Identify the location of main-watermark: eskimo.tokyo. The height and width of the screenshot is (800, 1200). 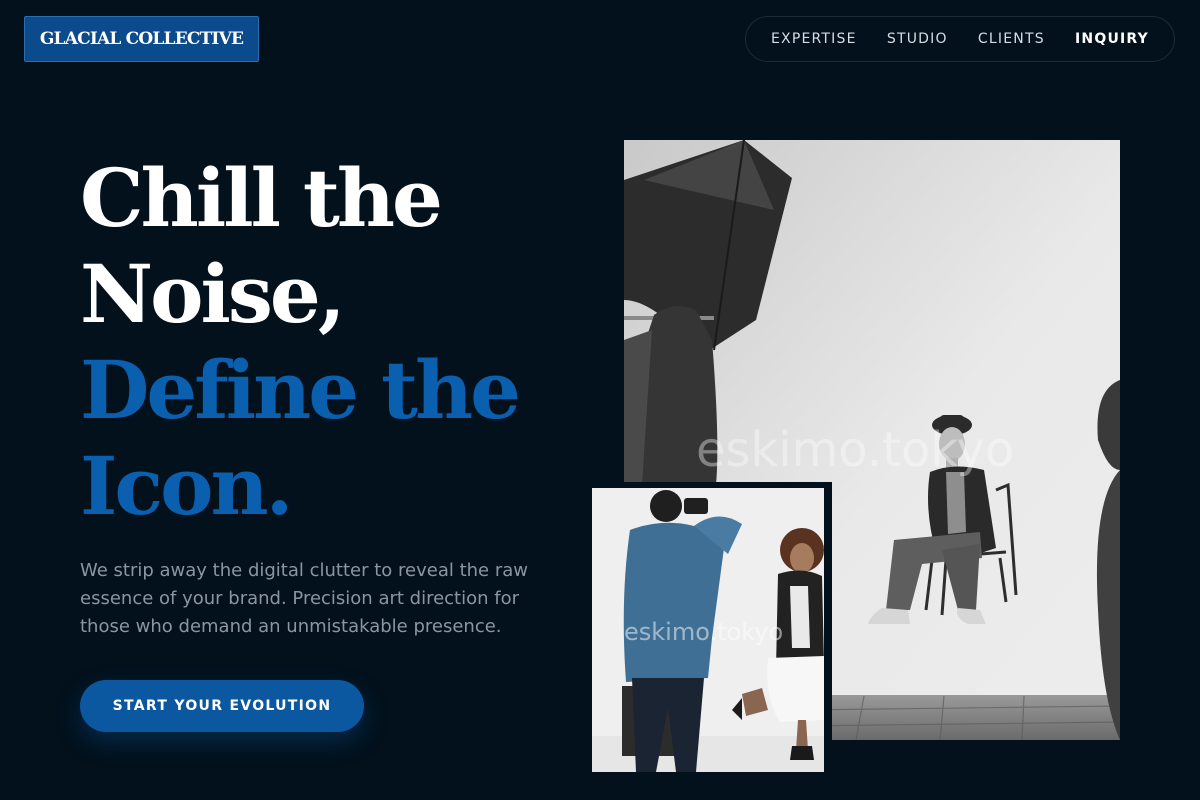
(855, 450).